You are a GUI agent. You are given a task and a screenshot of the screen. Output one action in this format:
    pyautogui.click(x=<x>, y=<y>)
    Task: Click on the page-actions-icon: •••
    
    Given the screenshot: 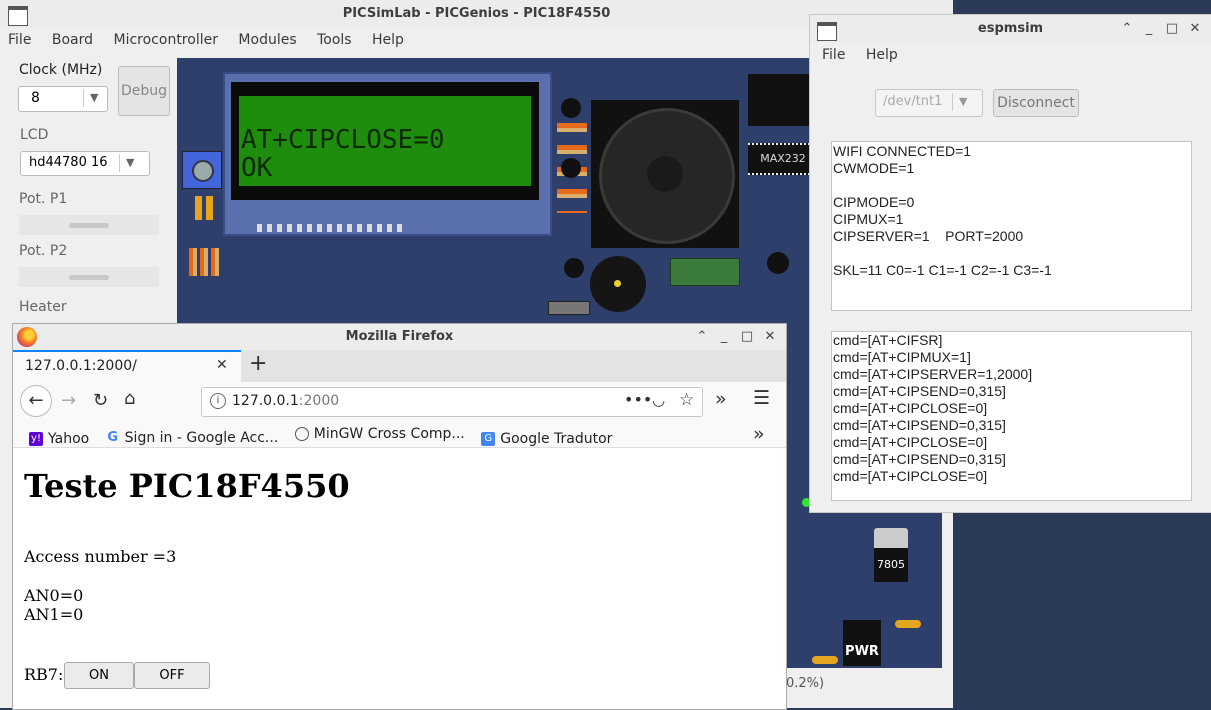 What is the action you would take?
    pyautogui.click(x=638, y=399)
    